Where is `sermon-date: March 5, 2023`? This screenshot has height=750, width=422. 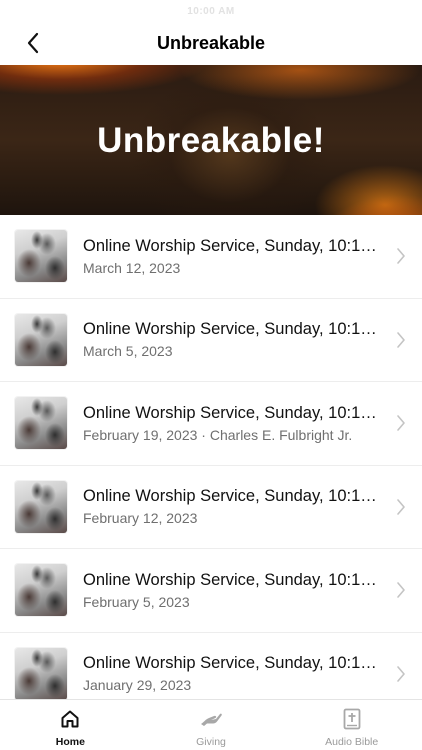 sermon-date: March 5, 2023 is located at coordinates (128, 351).